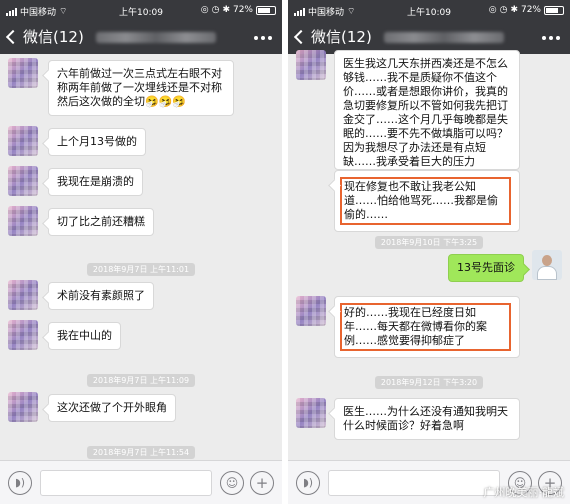 The height and width of the screenshot is (504, 570). What do you see at coordinates (429, 239) in the screenshot?
I see `timestamp: 2018年9月10日 下午3:25` at bounding box center [429, 239].